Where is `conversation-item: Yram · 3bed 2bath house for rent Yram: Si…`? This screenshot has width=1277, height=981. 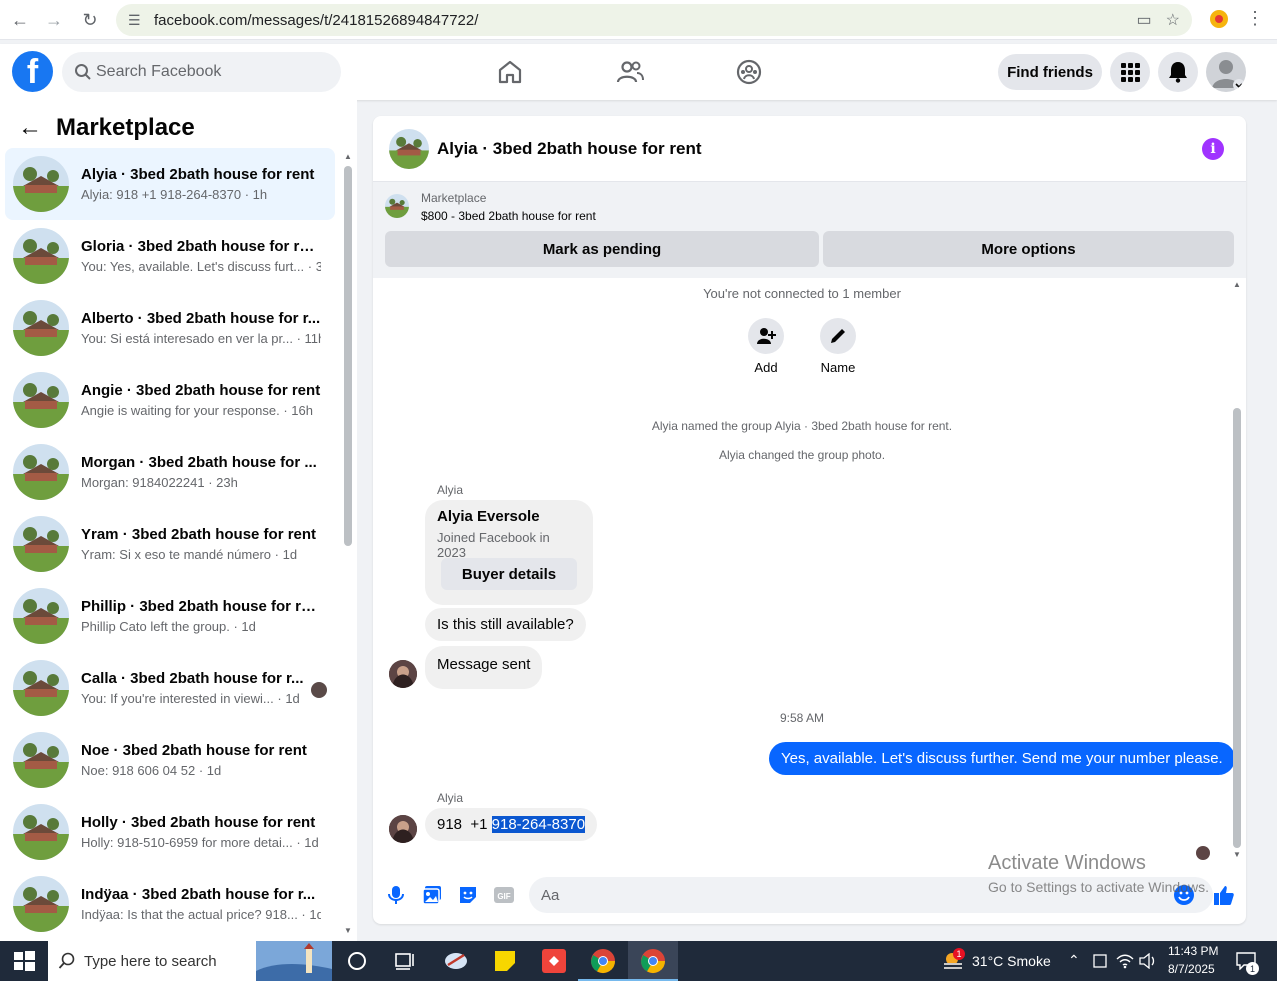
conversation-item: Yram · 3bed 2bath house for rent Yram: Si… is located at coordinates (170, 544).